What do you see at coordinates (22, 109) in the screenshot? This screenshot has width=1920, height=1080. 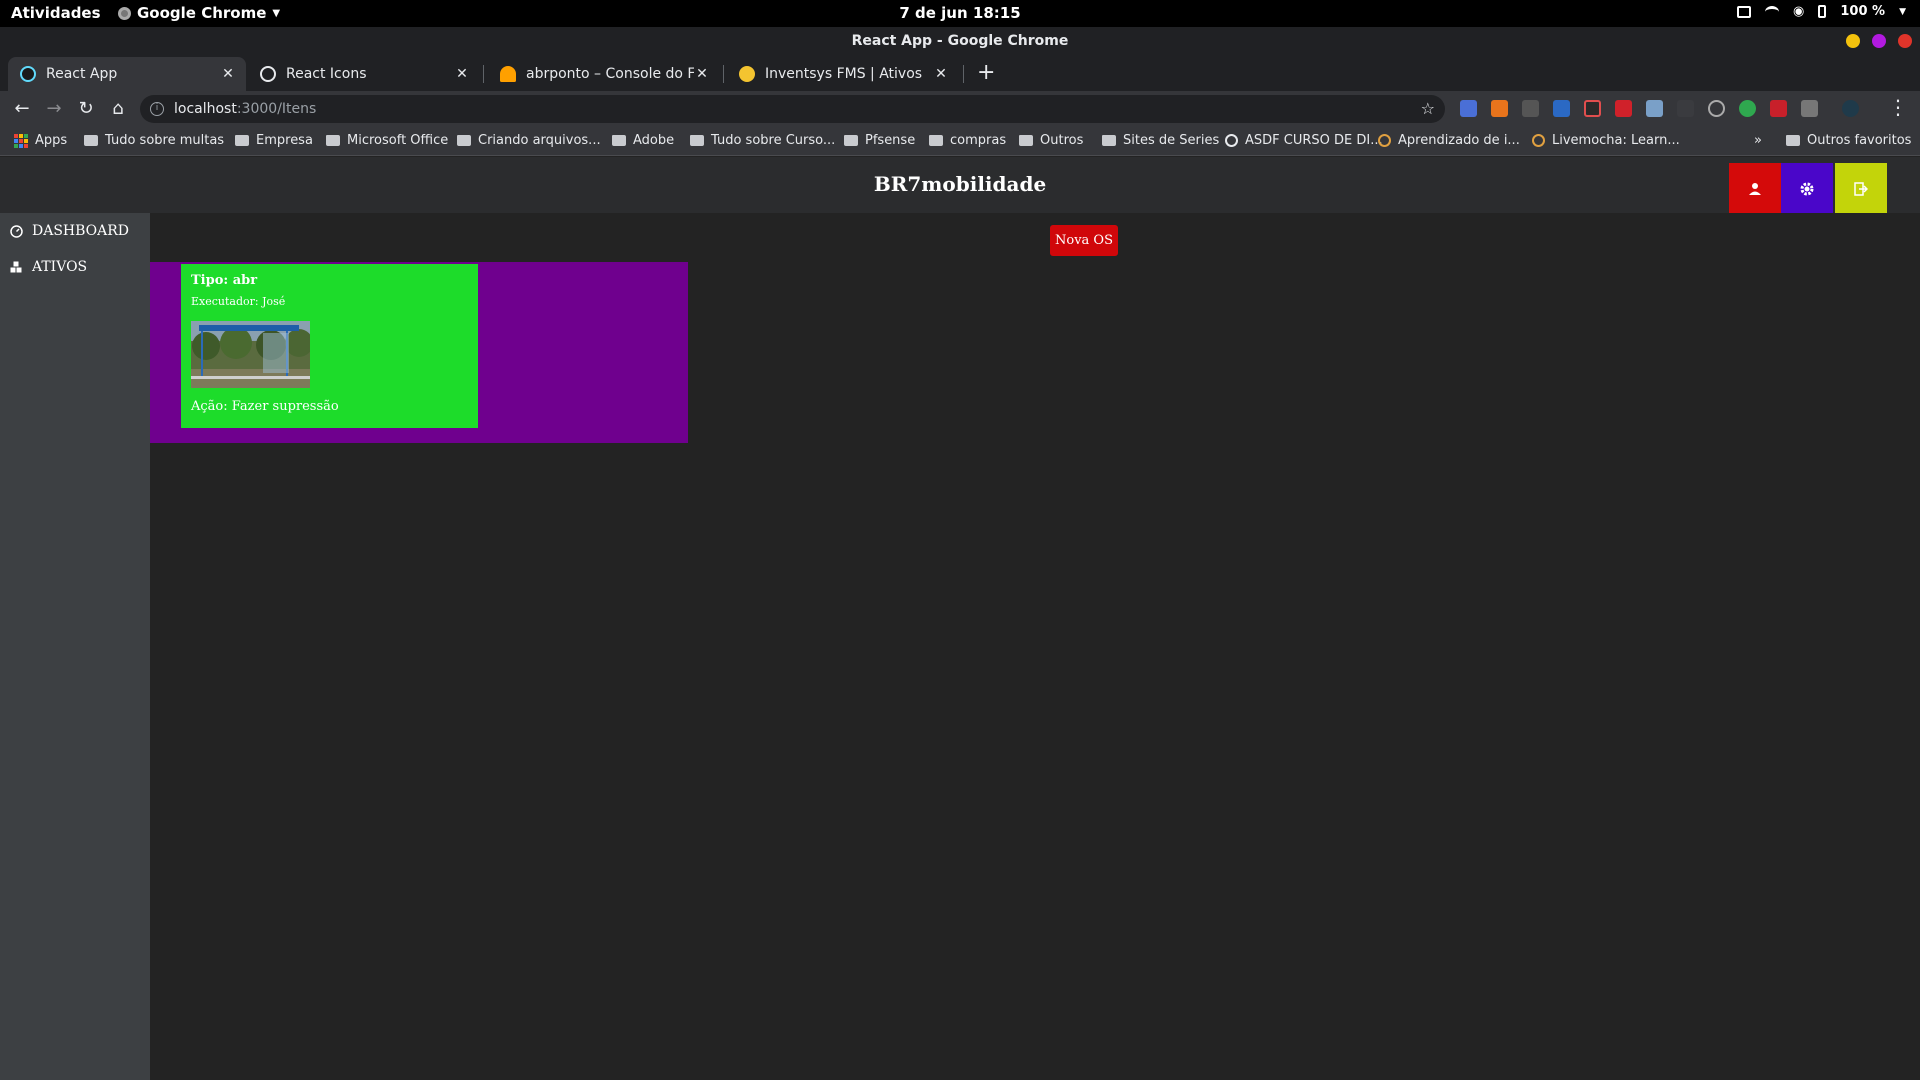 I see `back-button: ←` at bounding box center [22, 109].